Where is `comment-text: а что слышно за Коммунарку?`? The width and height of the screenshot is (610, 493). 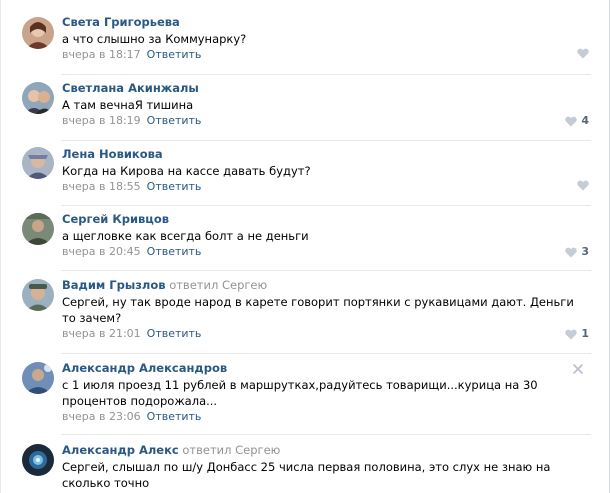
comment-text: а что слышно за Коммунарку? is located at coordinates (154, 39).